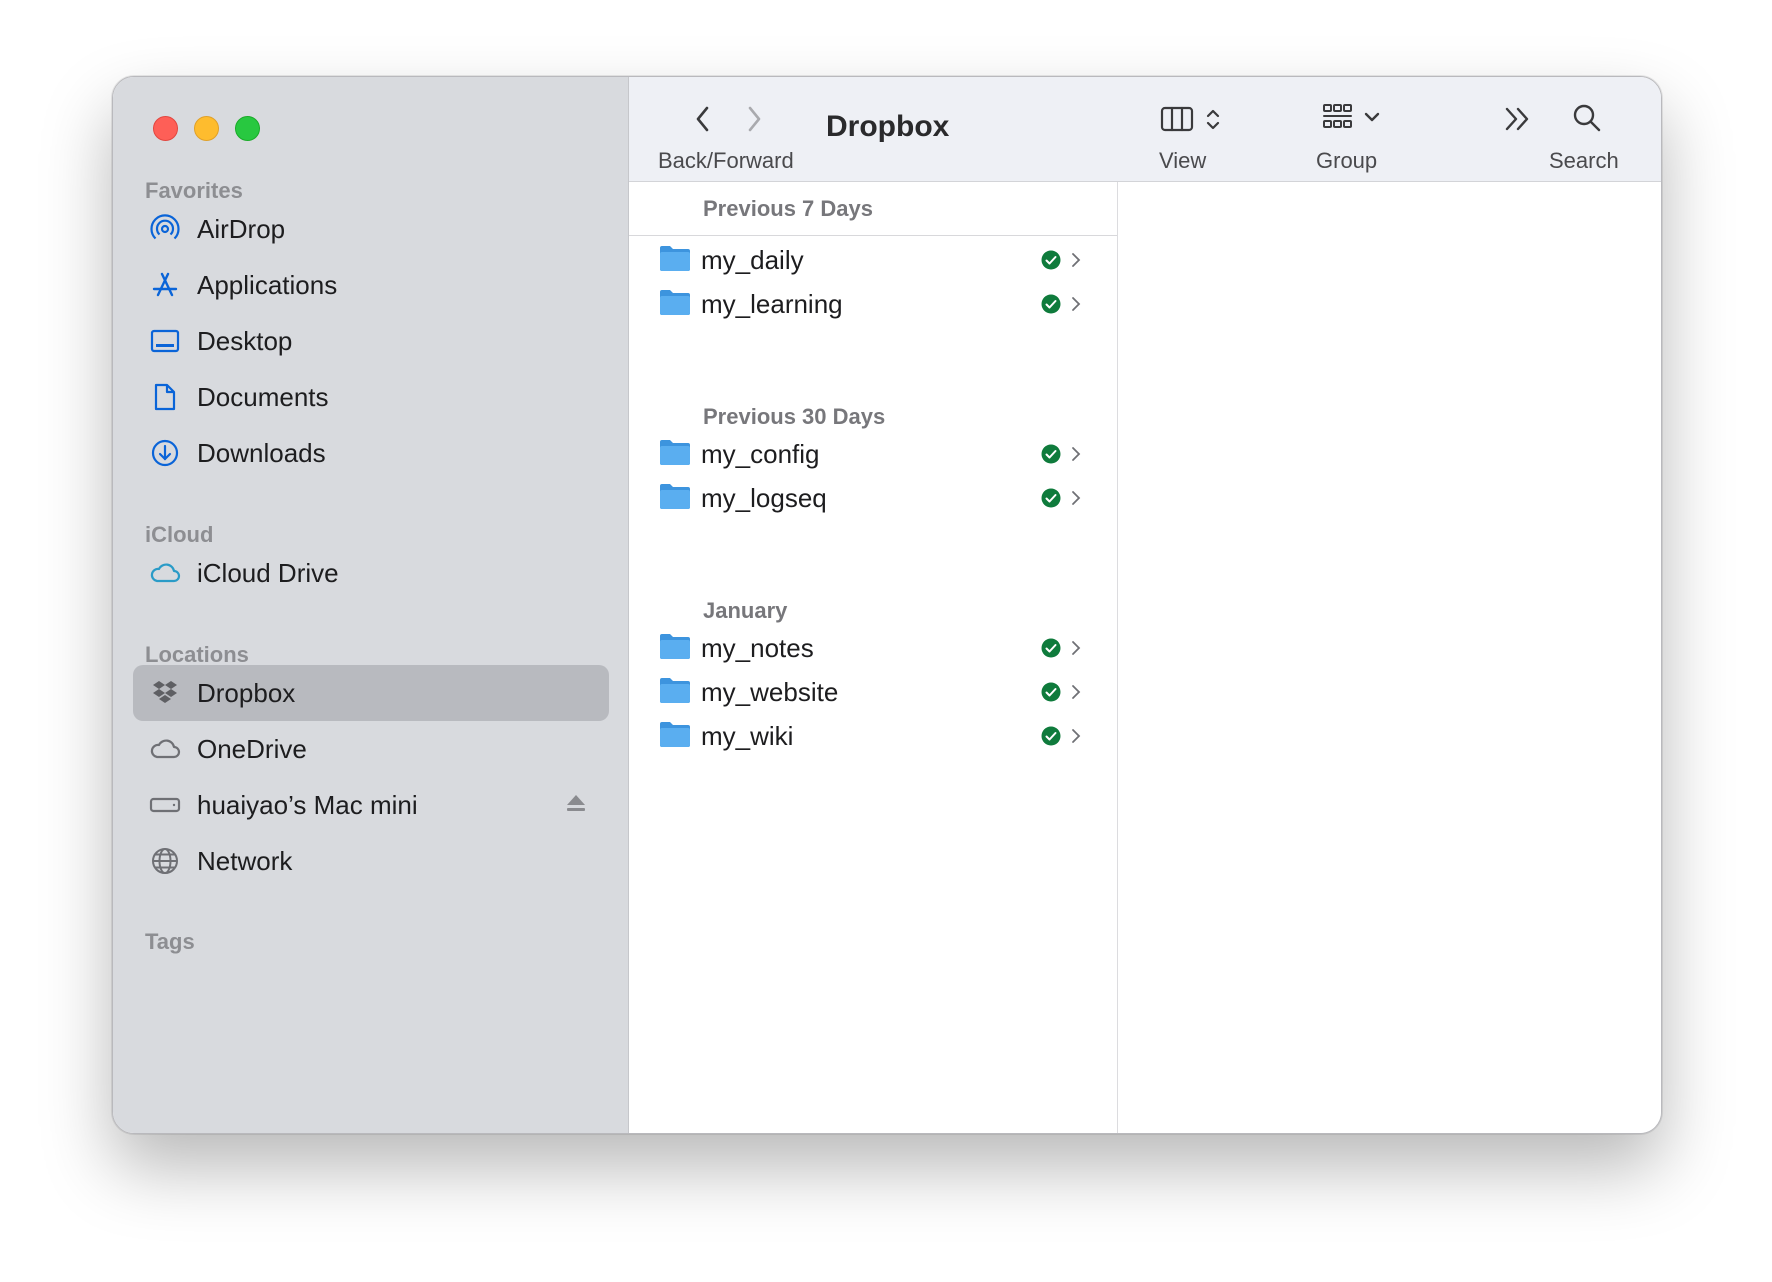 This screenshot has height=1282, width=1772. Describe the element at coordinates (770, 691) in the screenshot. I see `file-name: my_website` at that location.